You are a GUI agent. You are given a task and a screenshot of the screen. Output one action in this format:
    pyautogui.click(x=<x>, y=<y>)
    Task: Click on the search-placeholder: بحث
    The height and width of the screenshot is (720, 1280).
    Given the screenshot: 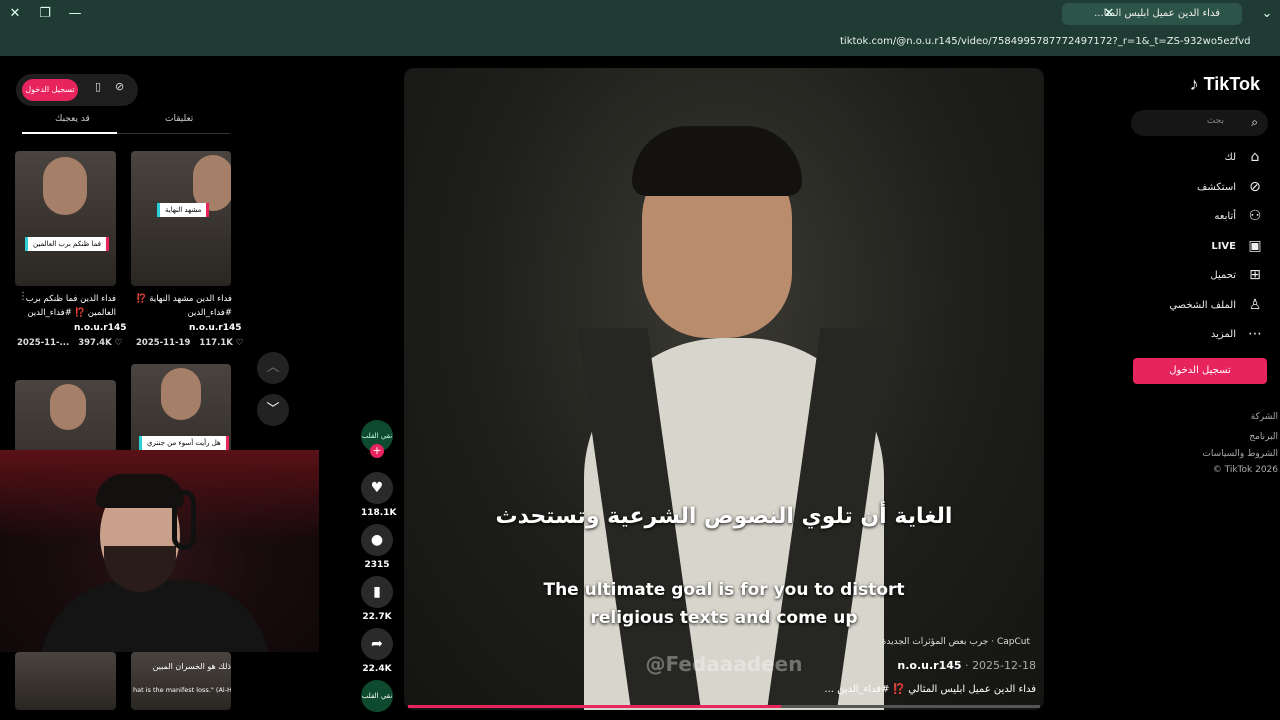 What is the action you would take?
    pyautogui.click(x=1215, y=121)
    